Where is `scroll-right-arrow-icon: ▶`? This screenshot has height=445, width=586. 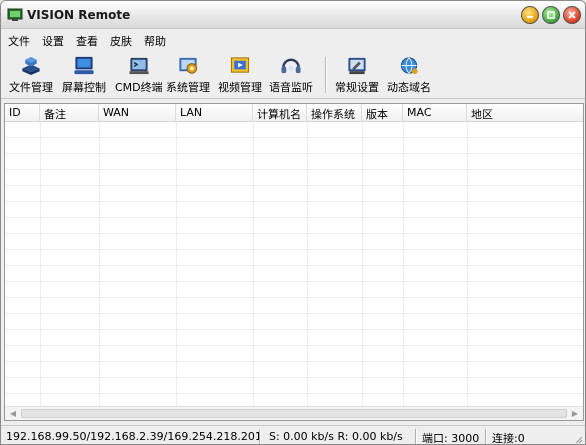 scroll-right-arrow-icon: ▶ is located at coordinates (575, 414).